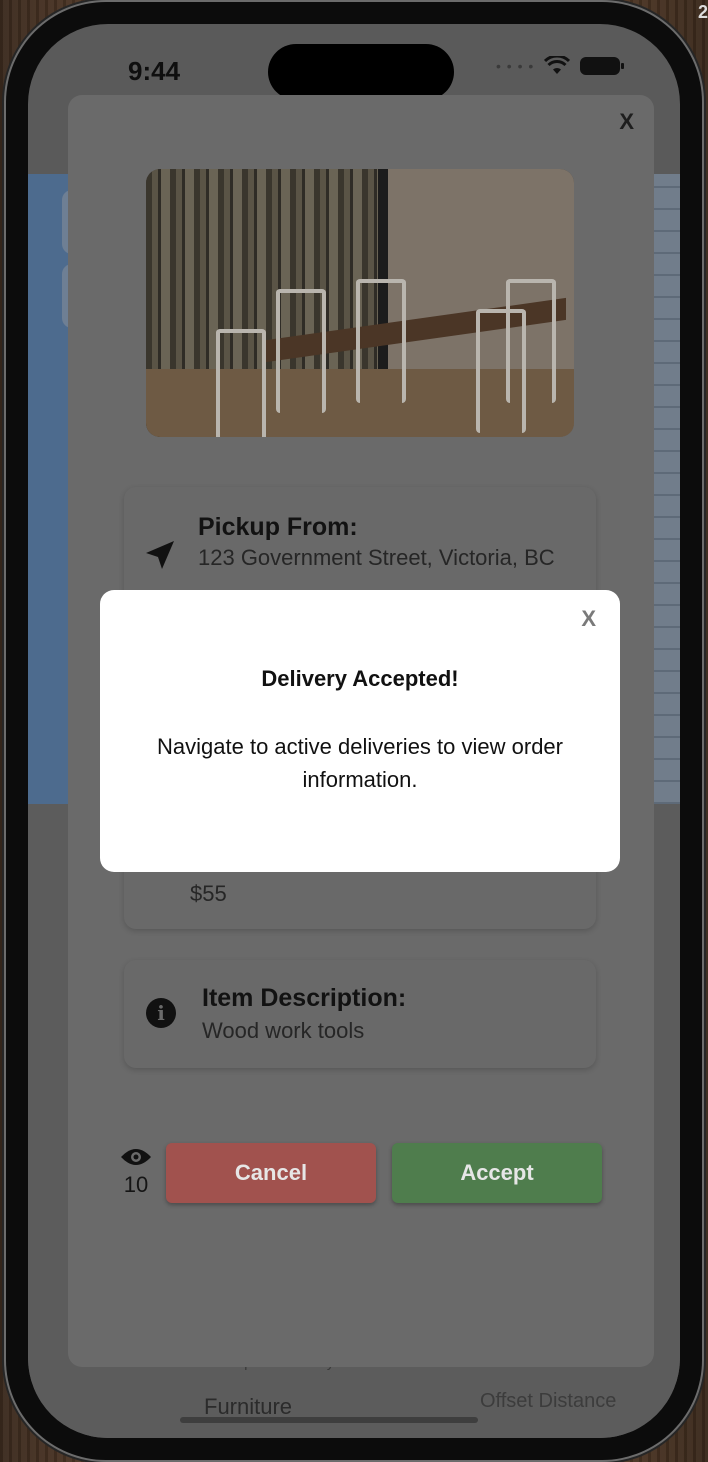 This screenshot has width=708, height=1462. I want to click on battery-icon, so click(602, 66).